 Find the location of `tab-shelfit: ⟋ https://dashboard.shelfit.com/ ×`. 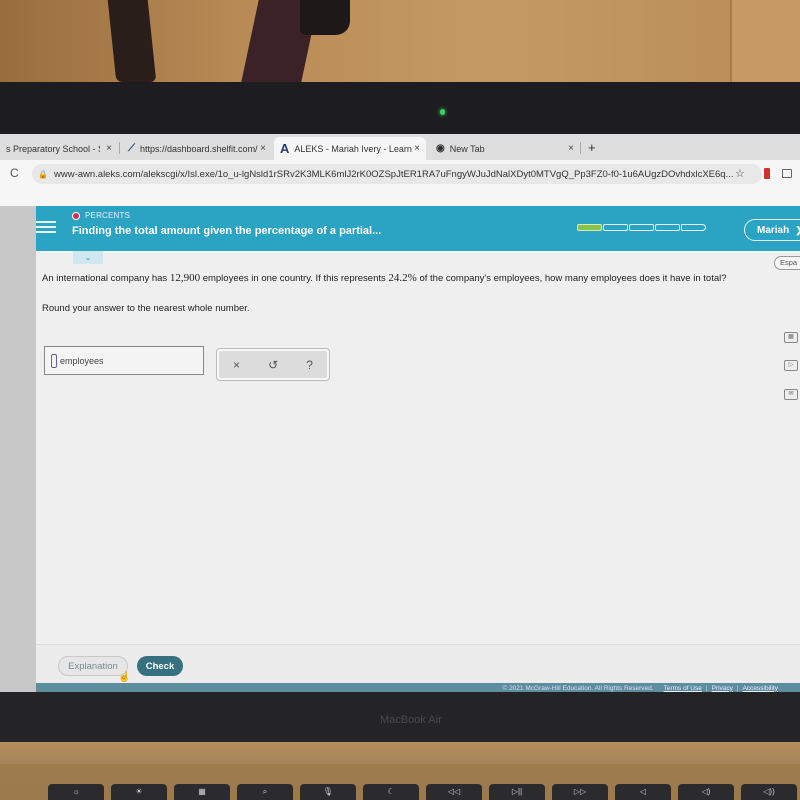

tab-shelfit: ⟋ https://dashboard.shelfit.com/ × is located at coordinates (197, 148).